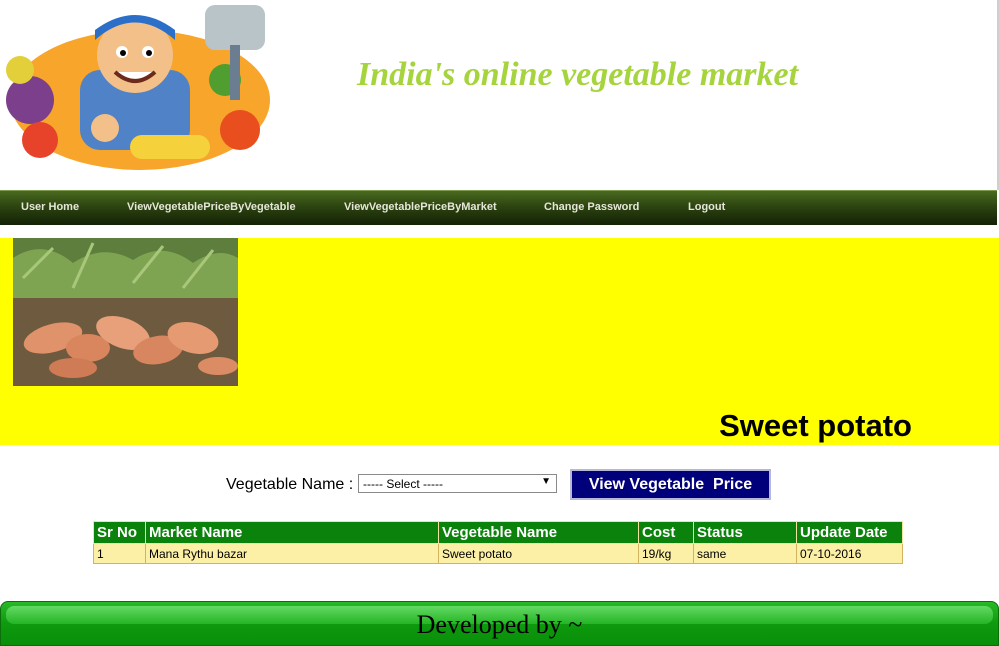  I want to click on dropdown-arrow-icon: ▼, so click(546, 481).